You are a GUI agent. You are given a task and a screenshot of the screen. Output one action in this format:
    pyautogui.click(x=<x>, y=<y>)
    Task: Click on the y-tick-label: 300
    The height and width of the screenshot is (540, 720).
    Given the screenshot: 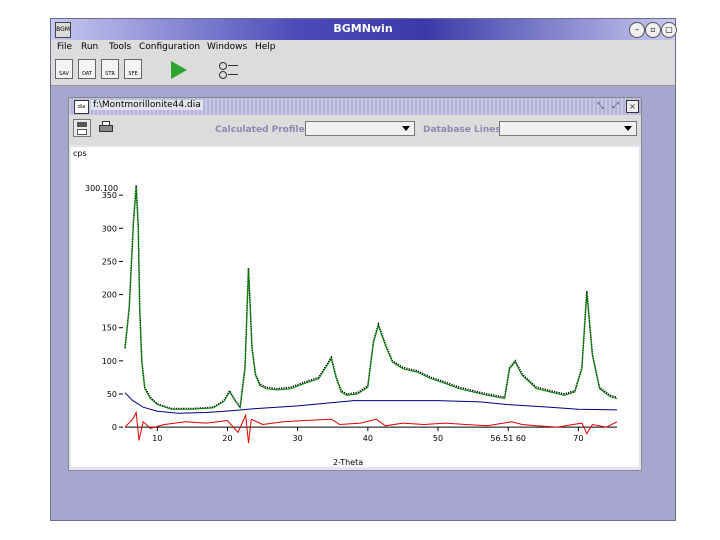 What is the action you would take?
    pyautogui.click(x=109, y=228)
    